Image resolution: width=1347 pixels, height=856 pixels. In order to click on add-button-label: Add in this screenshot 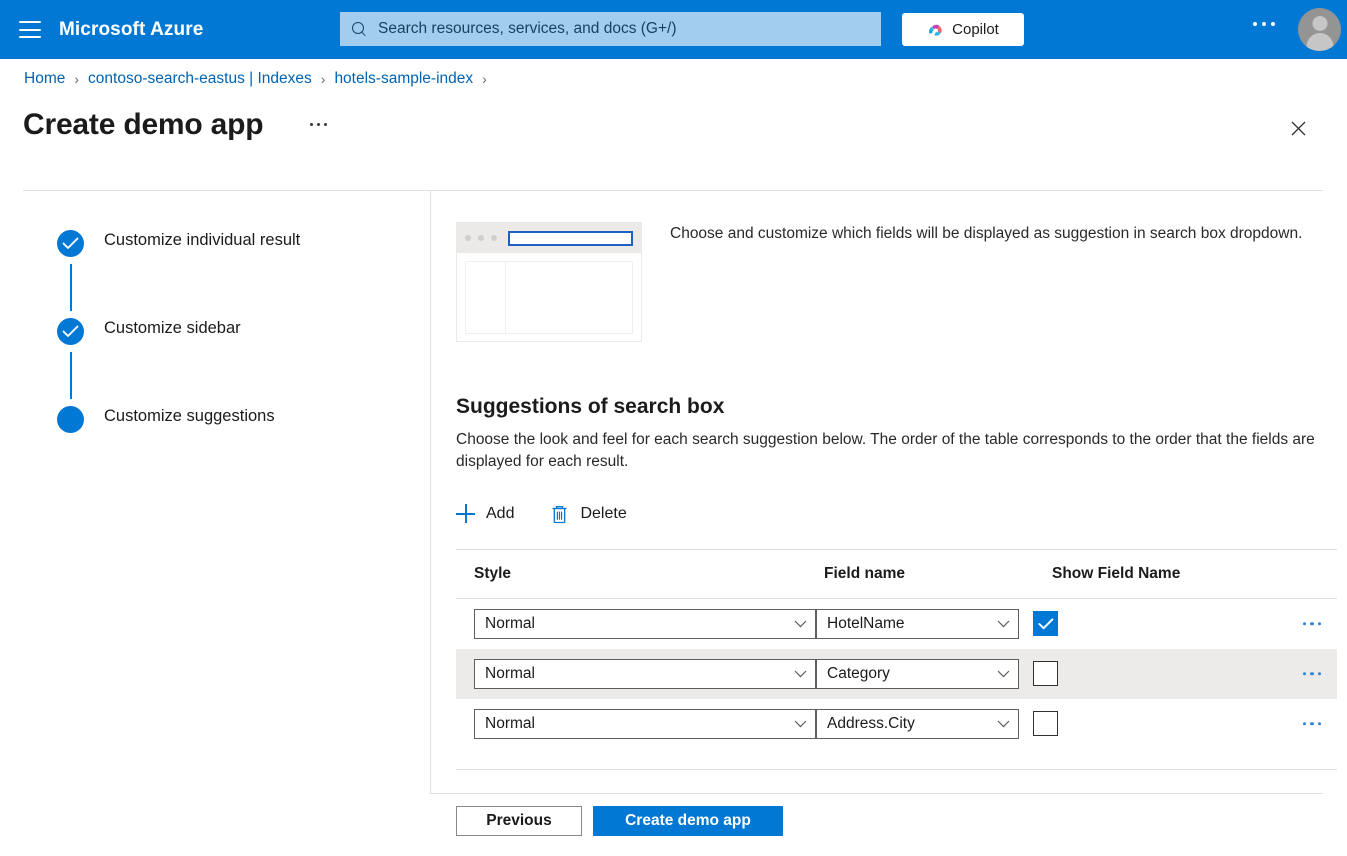, I will do `click(500, 513)`.